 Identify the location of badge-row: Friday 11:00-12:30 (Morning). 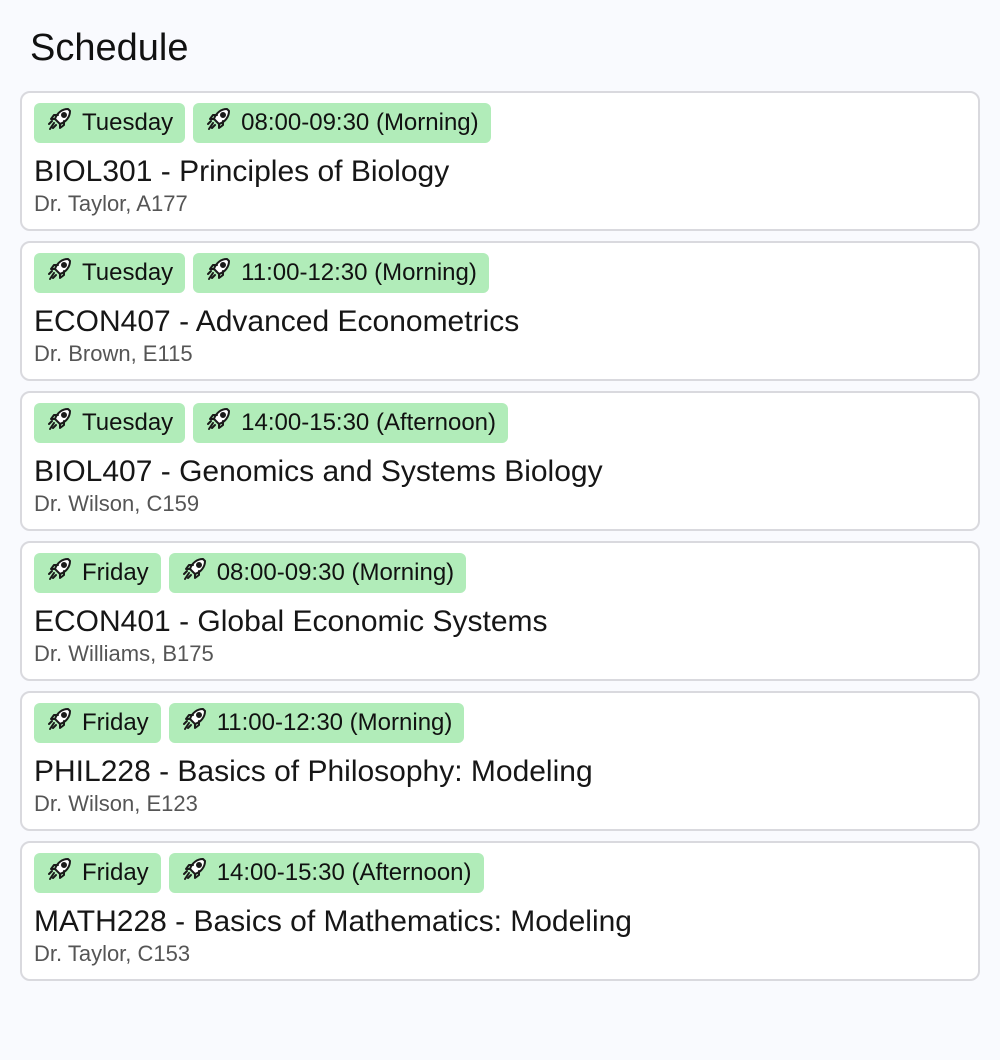
(500, 723).